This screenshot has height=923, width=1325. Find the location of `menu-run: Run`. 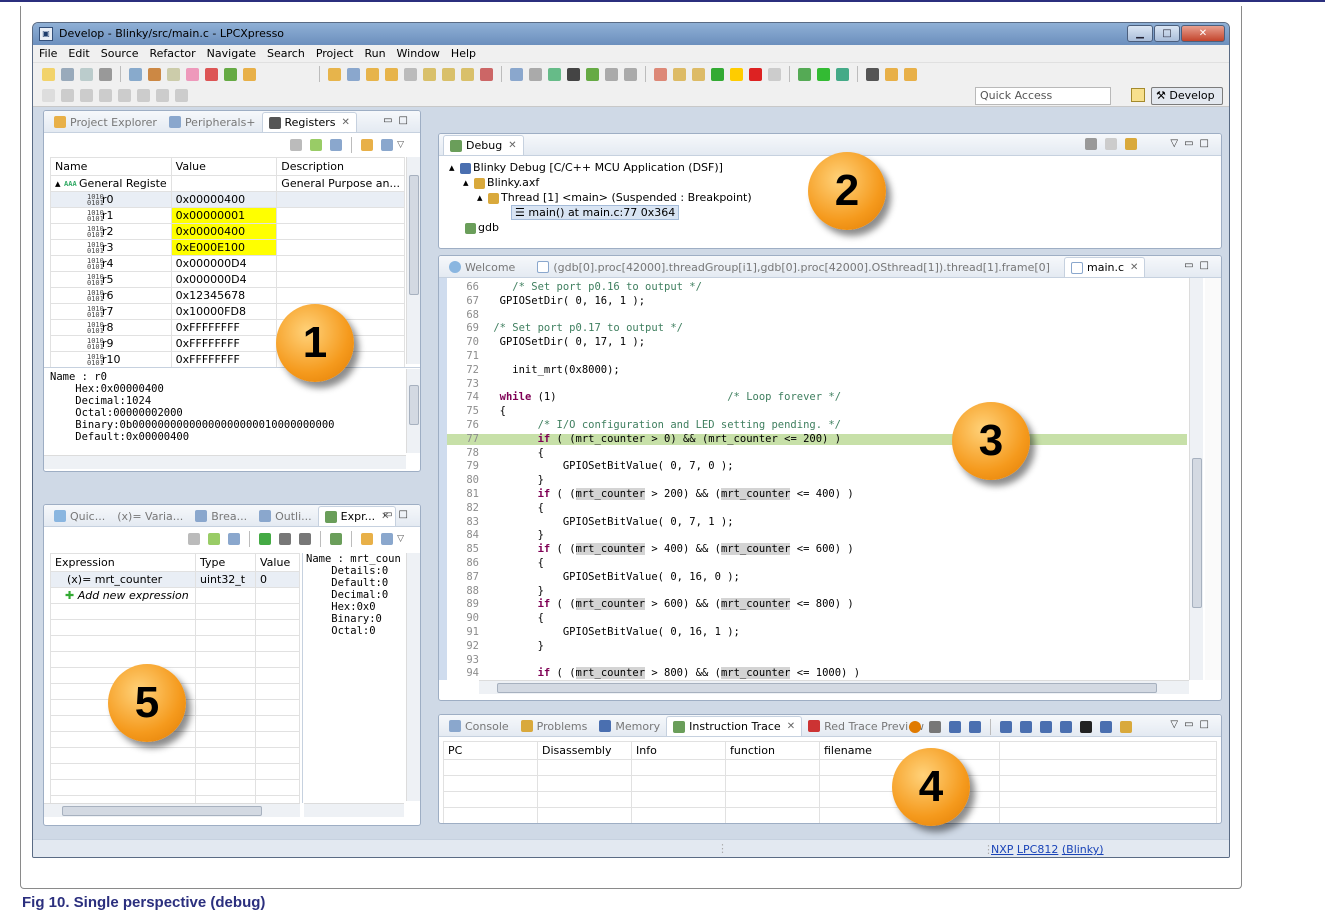

menu-run: Run is located at coordinates (374, 53).